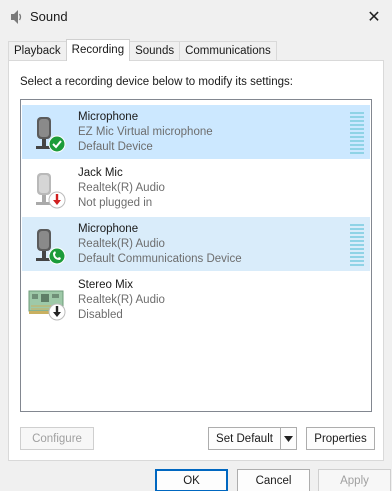  I want to click on close-icon: ✕, so click(374, 17).